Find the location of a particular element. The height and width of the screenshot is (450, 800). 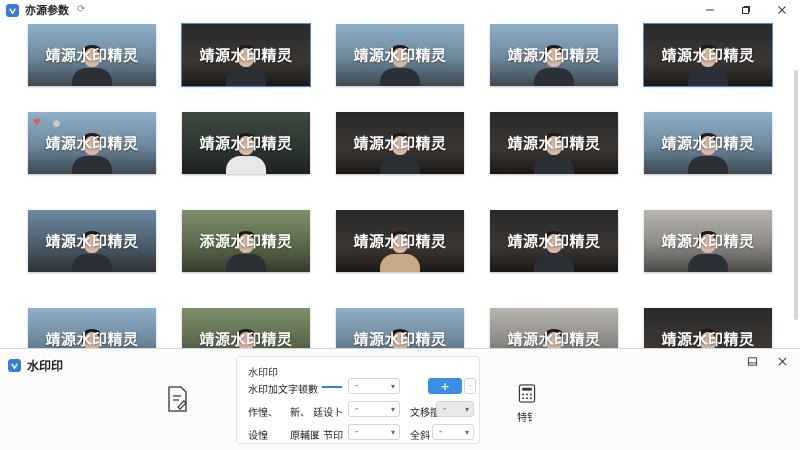

image-thumbnail: 添源水印精灵 is located at coordinates (246, 241).